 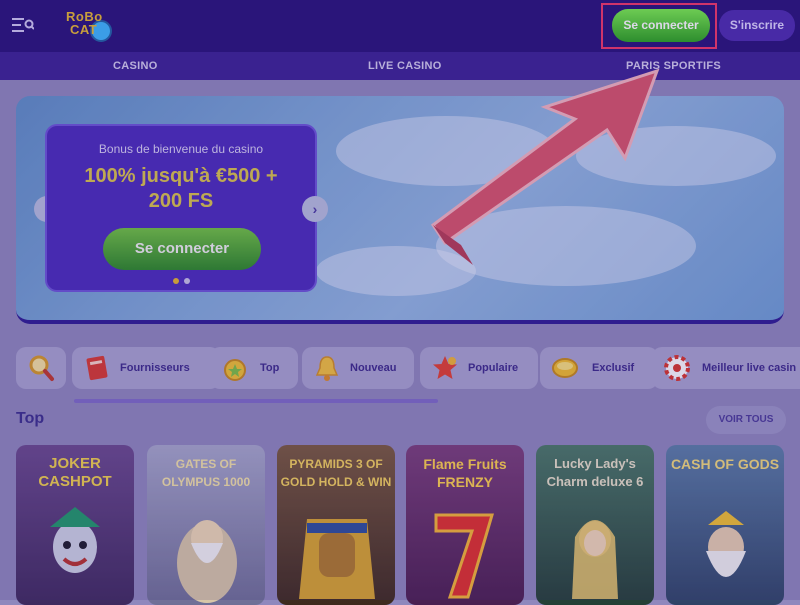 I want to click on category-exclusive: Exclusif, so click(x=599, y=368).